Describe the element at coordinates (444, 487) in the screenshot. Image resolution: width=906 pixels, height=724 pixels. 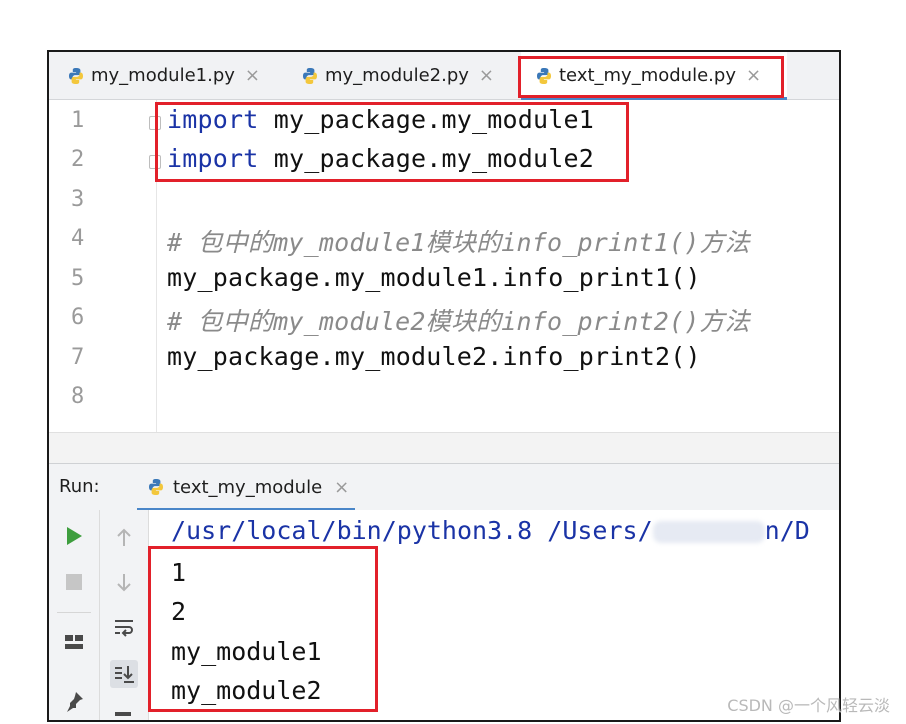
I see `run-toolwindow-header: Run: text_my_module ×` at that location.